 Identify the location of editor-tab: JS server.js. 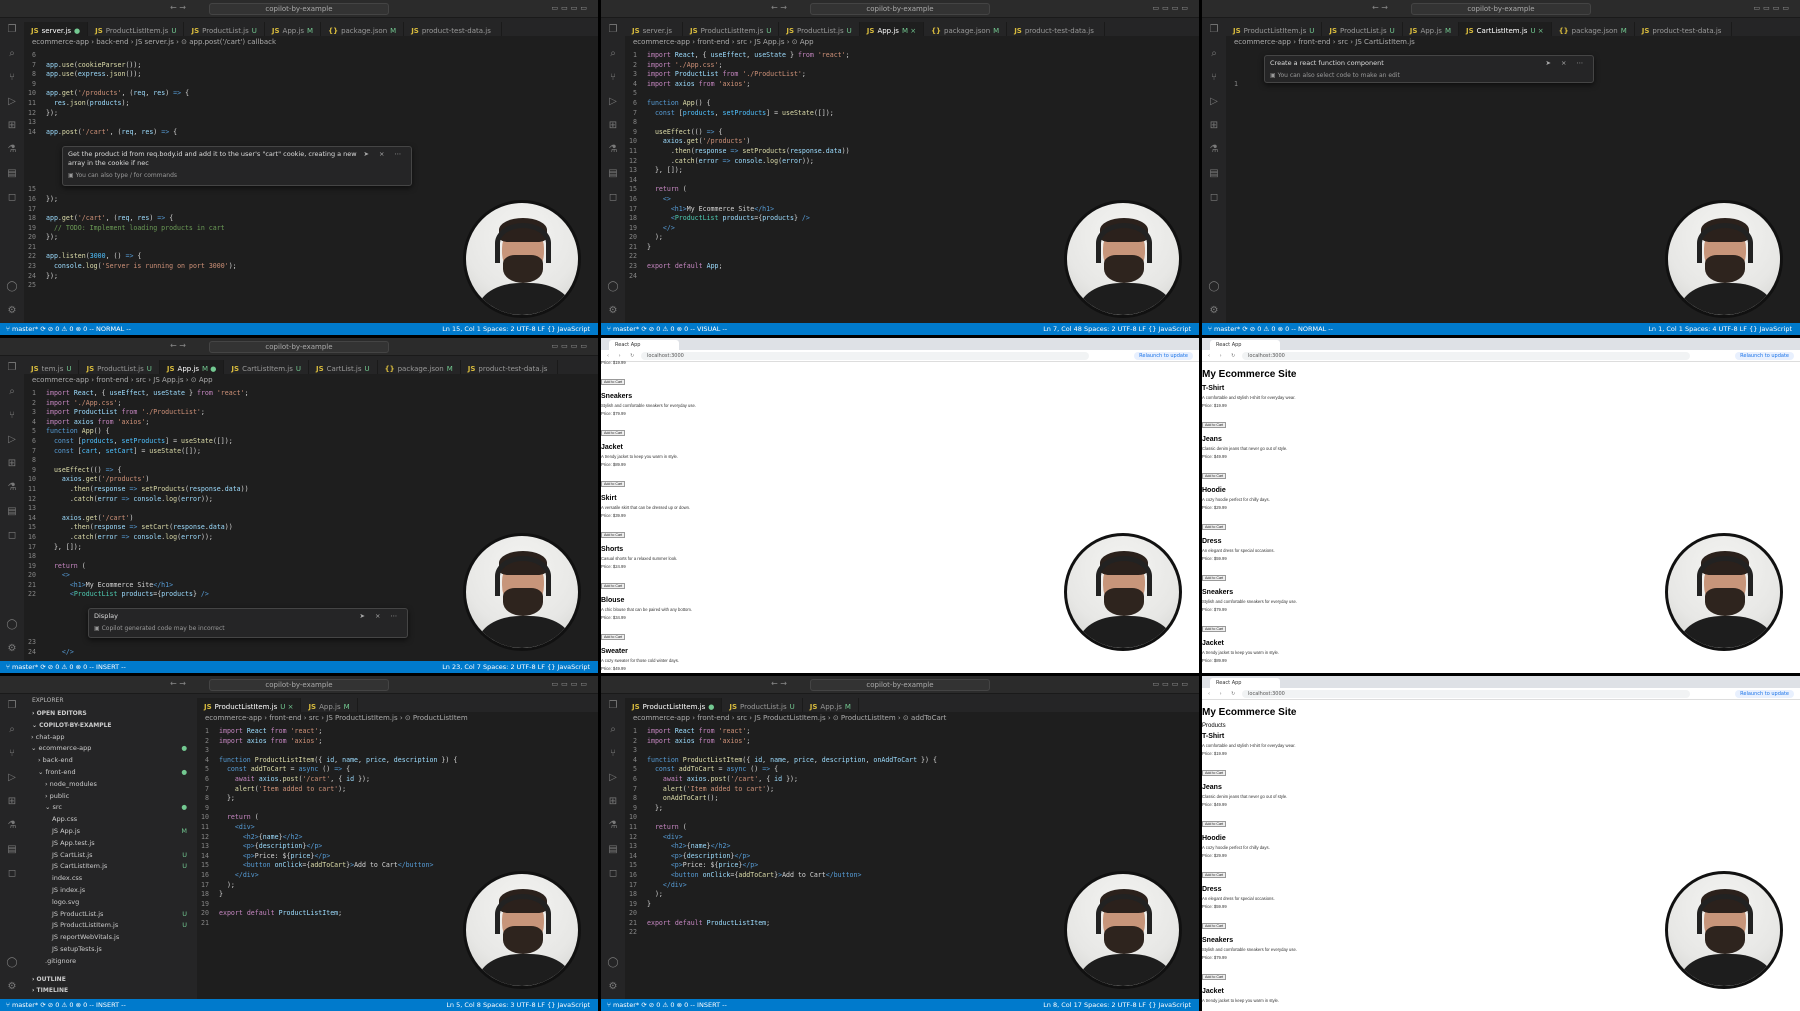
(654, 29).